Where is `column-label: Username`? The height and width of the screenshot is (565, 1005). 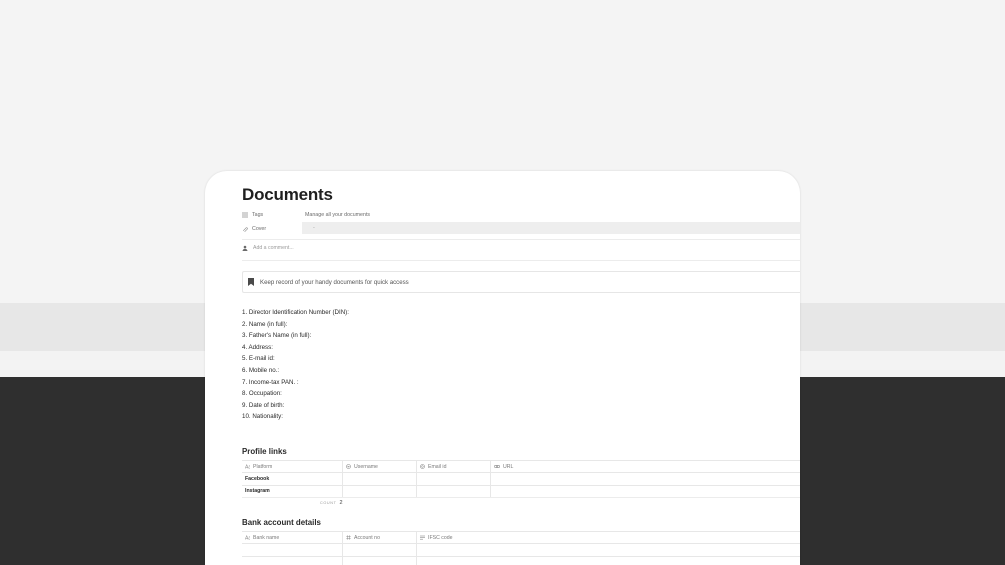
column-label: Username is located at coordinates (366, 466).